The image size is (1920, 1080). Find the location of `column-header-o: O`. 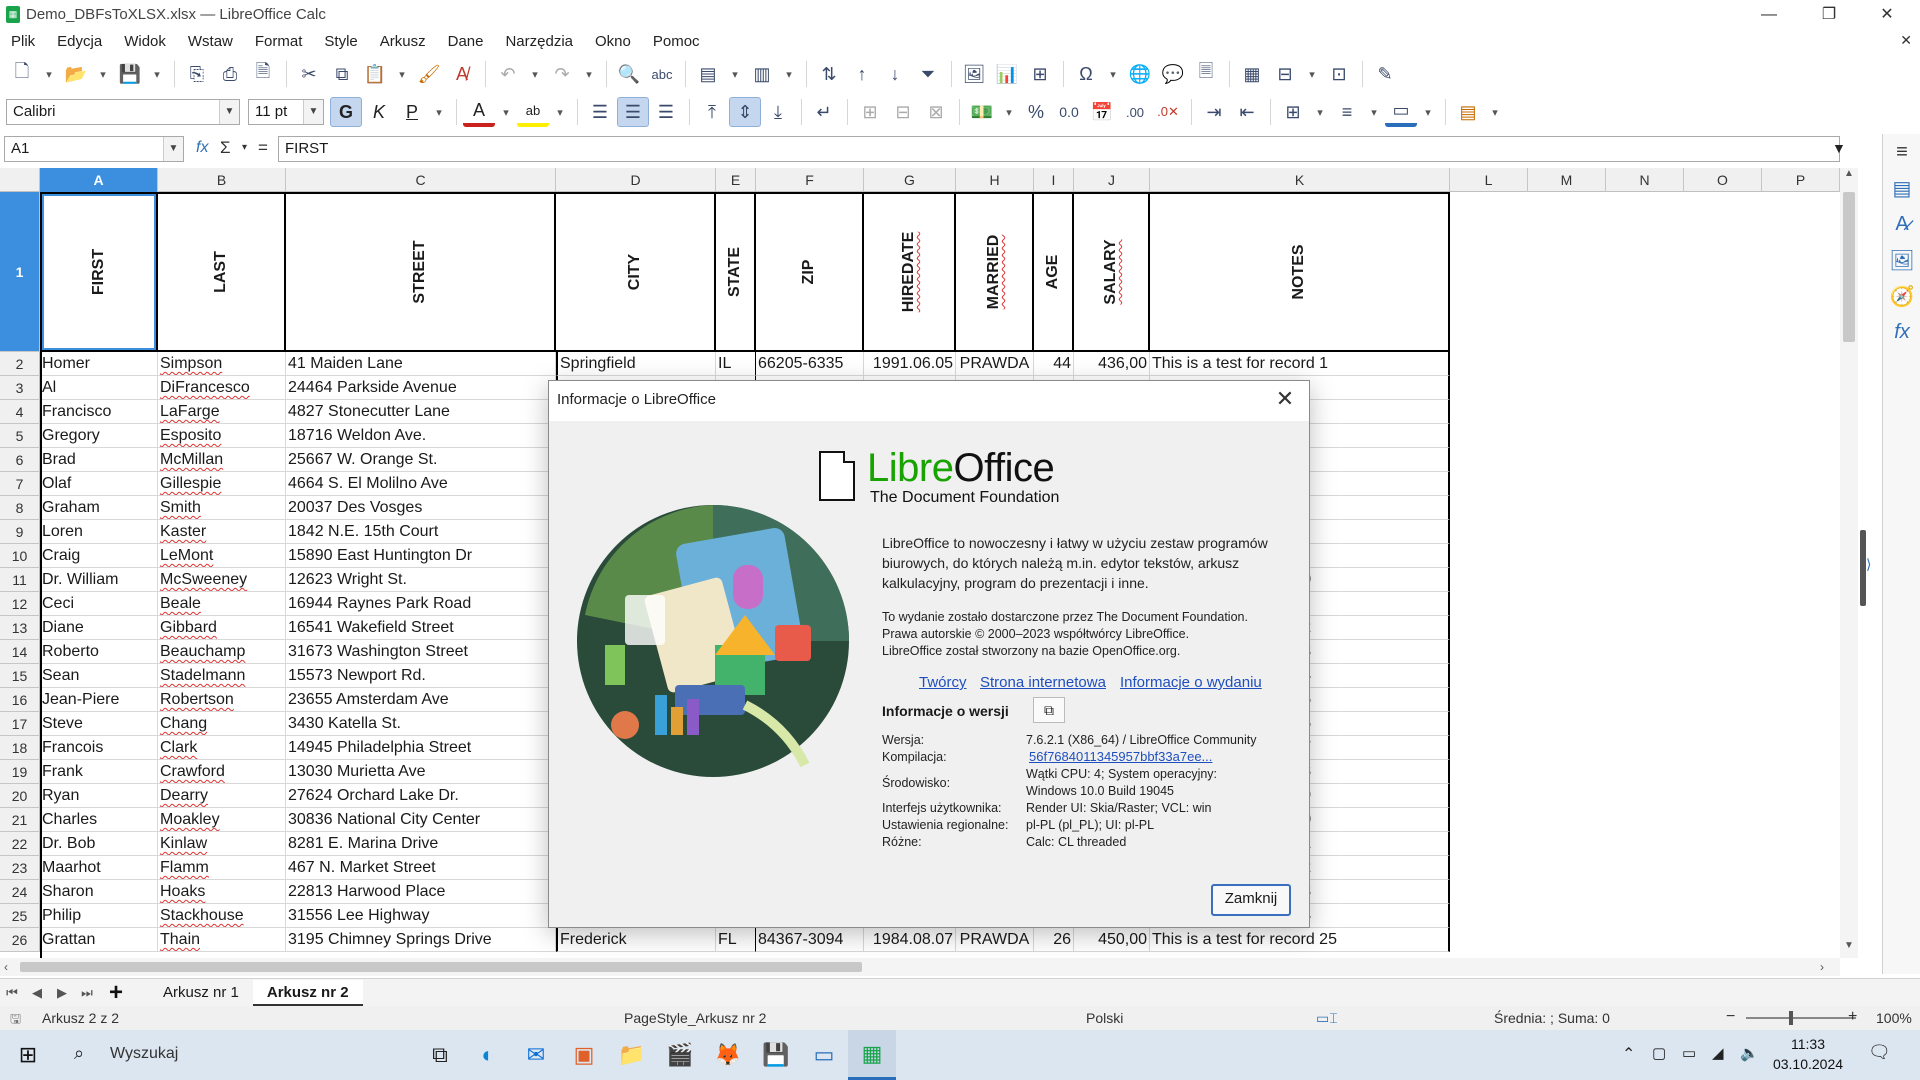

column-header-o: O is located at coordinates (1723, 180).